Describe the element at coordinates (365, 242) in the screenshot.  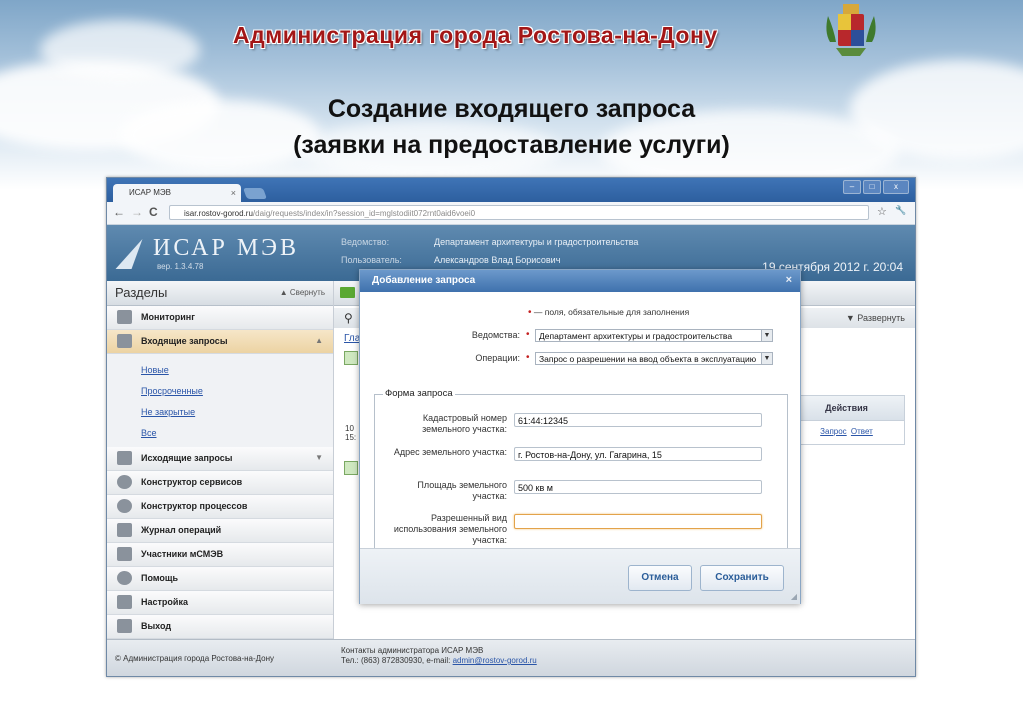
I see `dept-label: Ведомство:` at that location.